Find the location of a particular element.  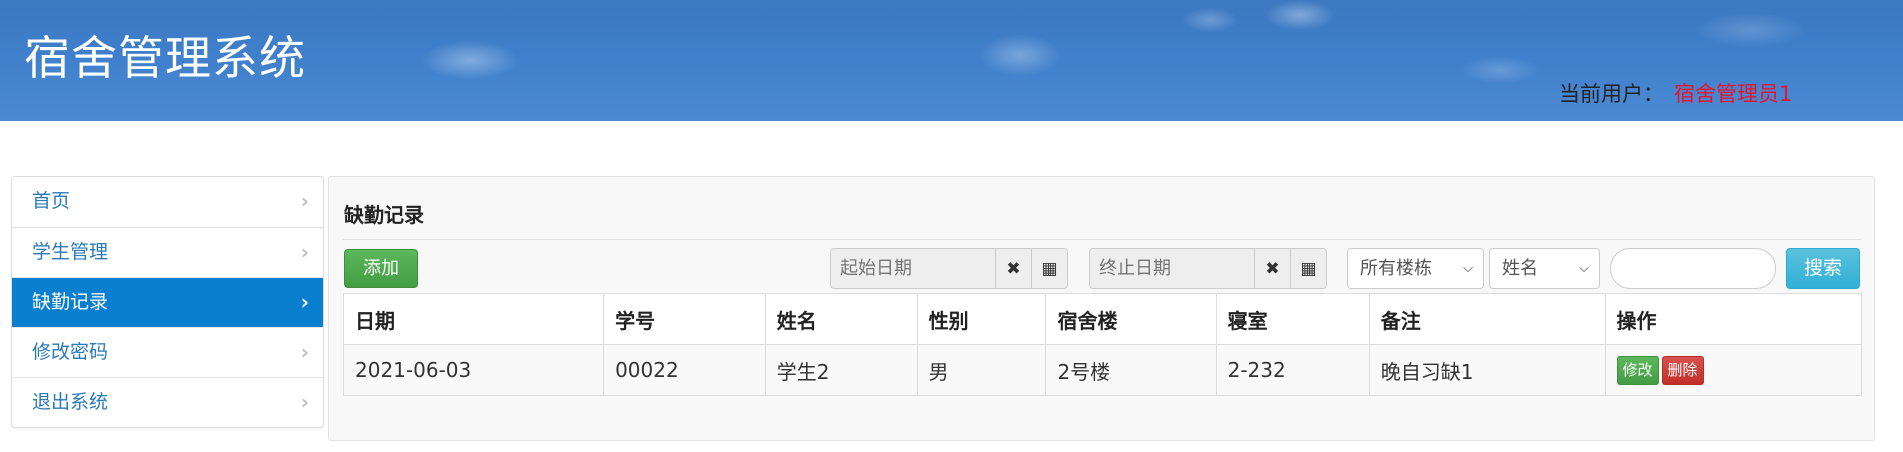

search-field-select: 姓名 ⌵ is located at coordinates (1544, 268).